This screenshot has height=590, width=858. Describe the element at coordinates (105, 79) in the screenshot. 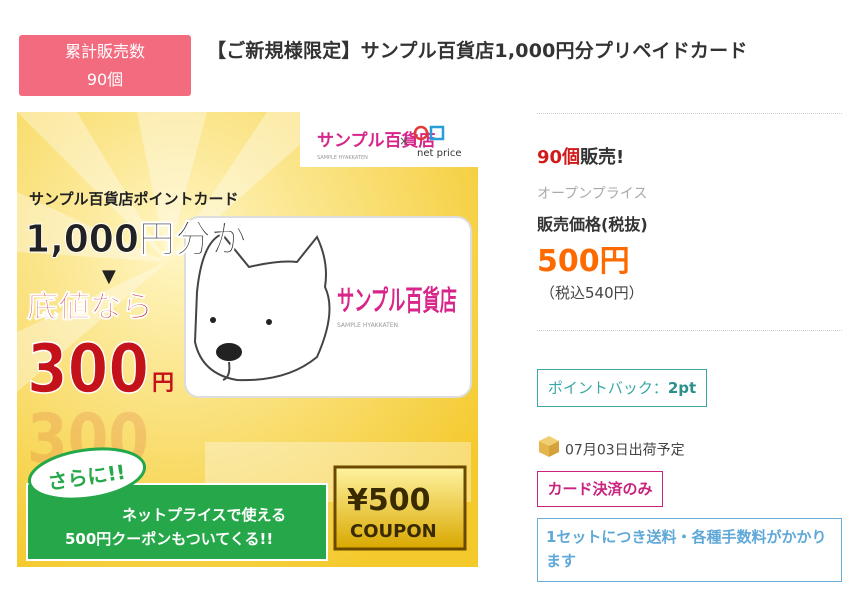

I see `badge-count: 90個` at that location.